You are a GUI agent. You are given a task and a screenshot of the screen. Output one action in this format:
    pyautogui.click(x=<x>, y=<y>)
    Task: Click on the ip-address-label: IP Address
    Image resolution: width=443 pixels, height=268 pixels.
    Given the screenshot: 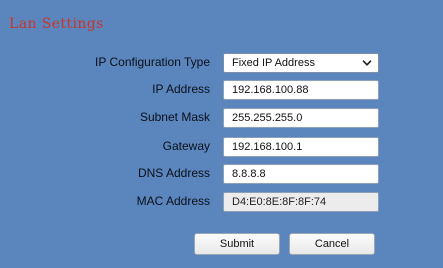 What is the action you would take?
    pyautogui.click(x=181, y=89)
    